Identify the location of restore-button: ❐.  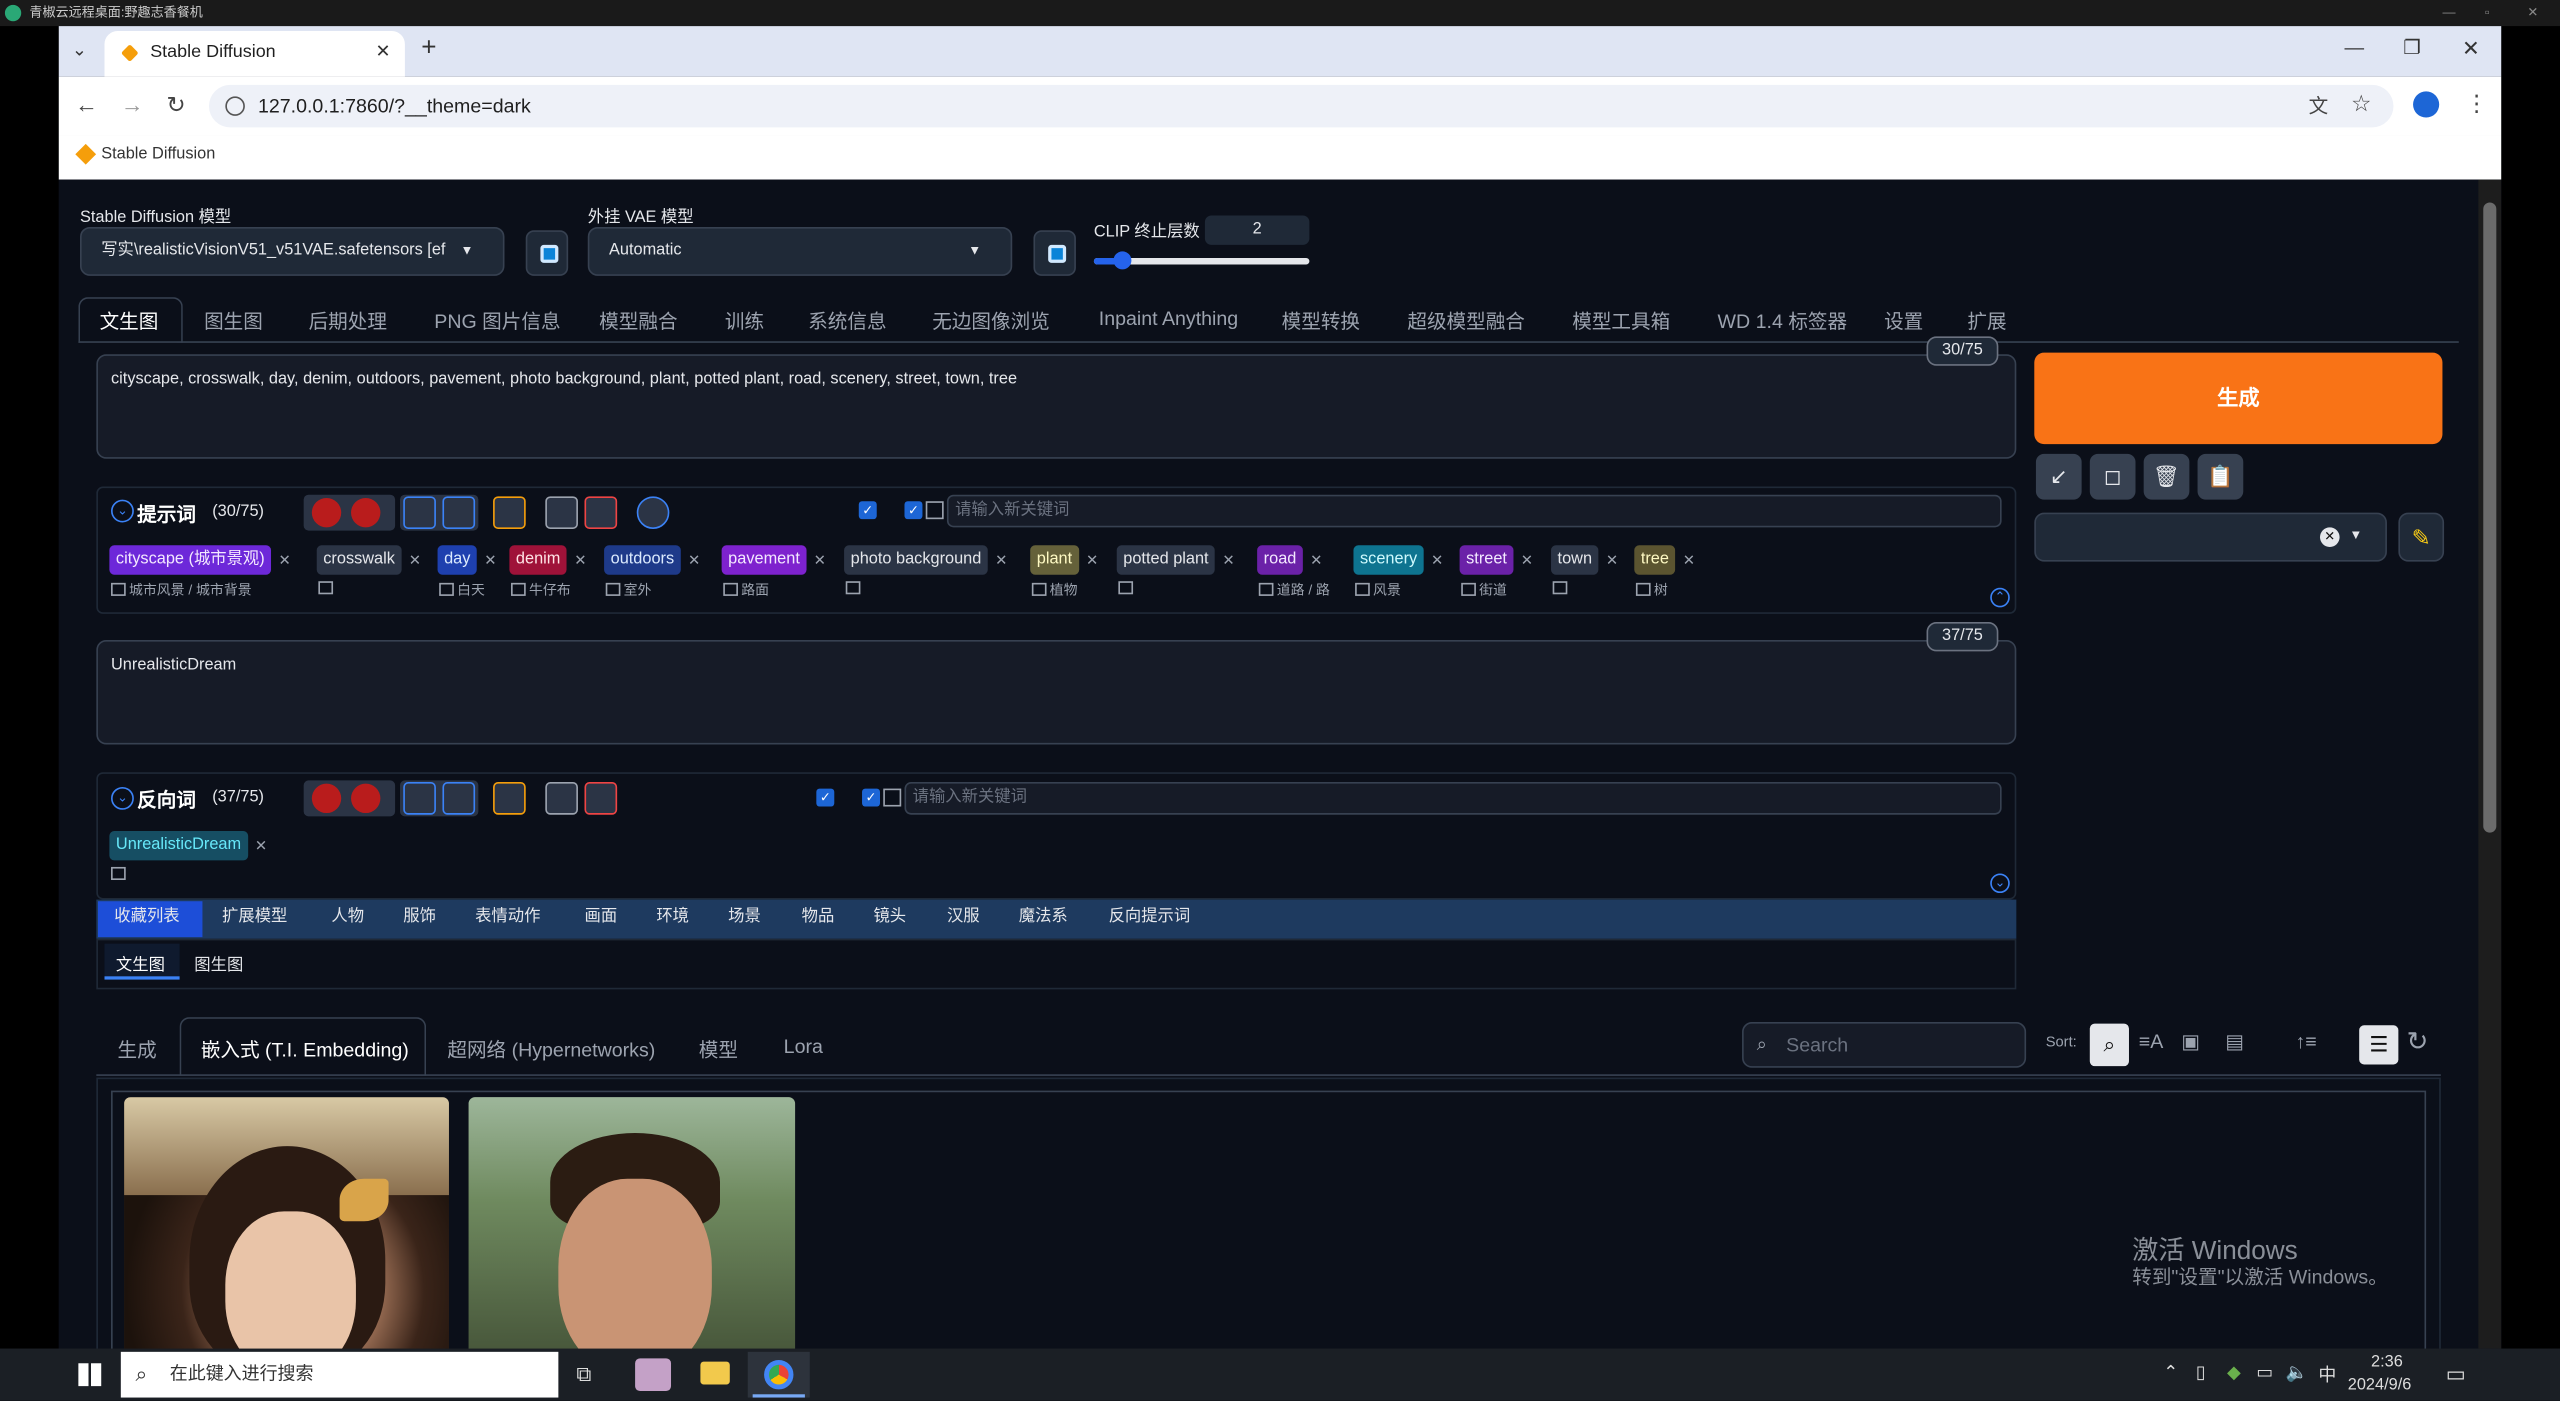
(2412, 47).